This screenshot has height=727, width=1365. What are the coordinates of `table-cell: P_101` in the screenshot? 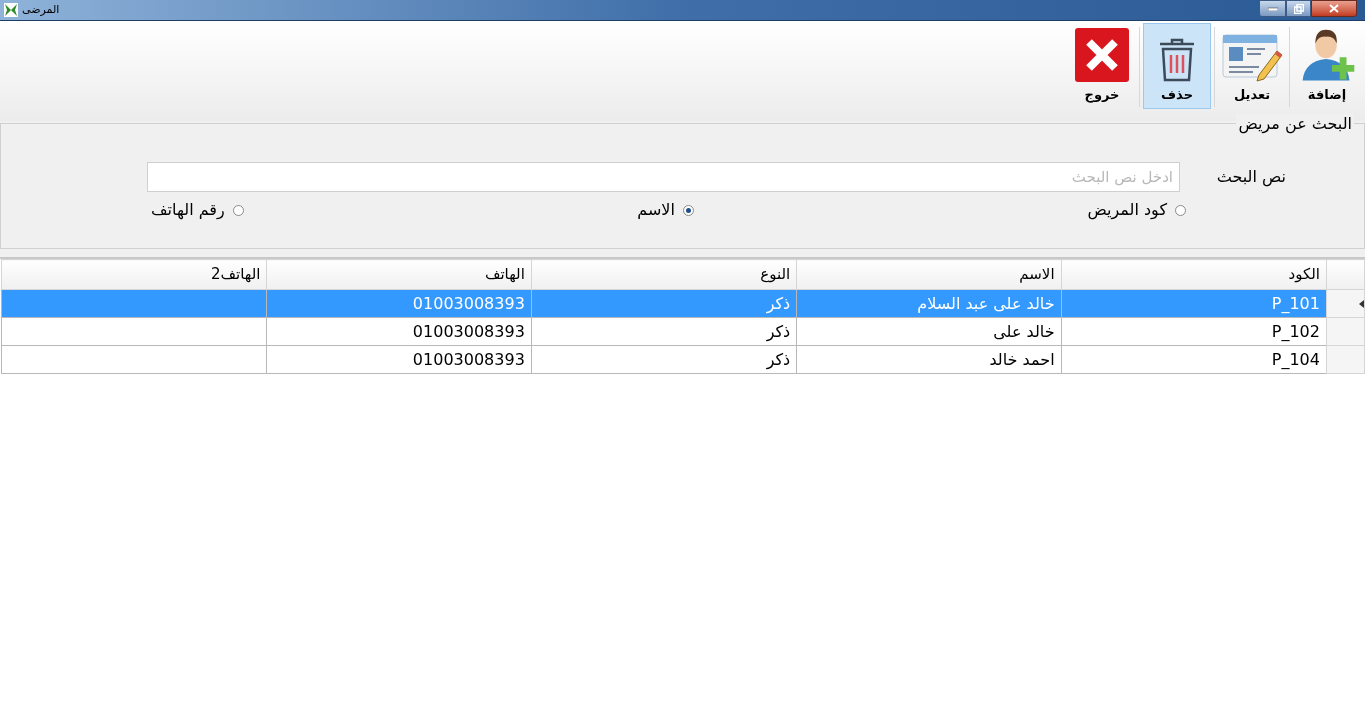 It's located at (1194, 303).